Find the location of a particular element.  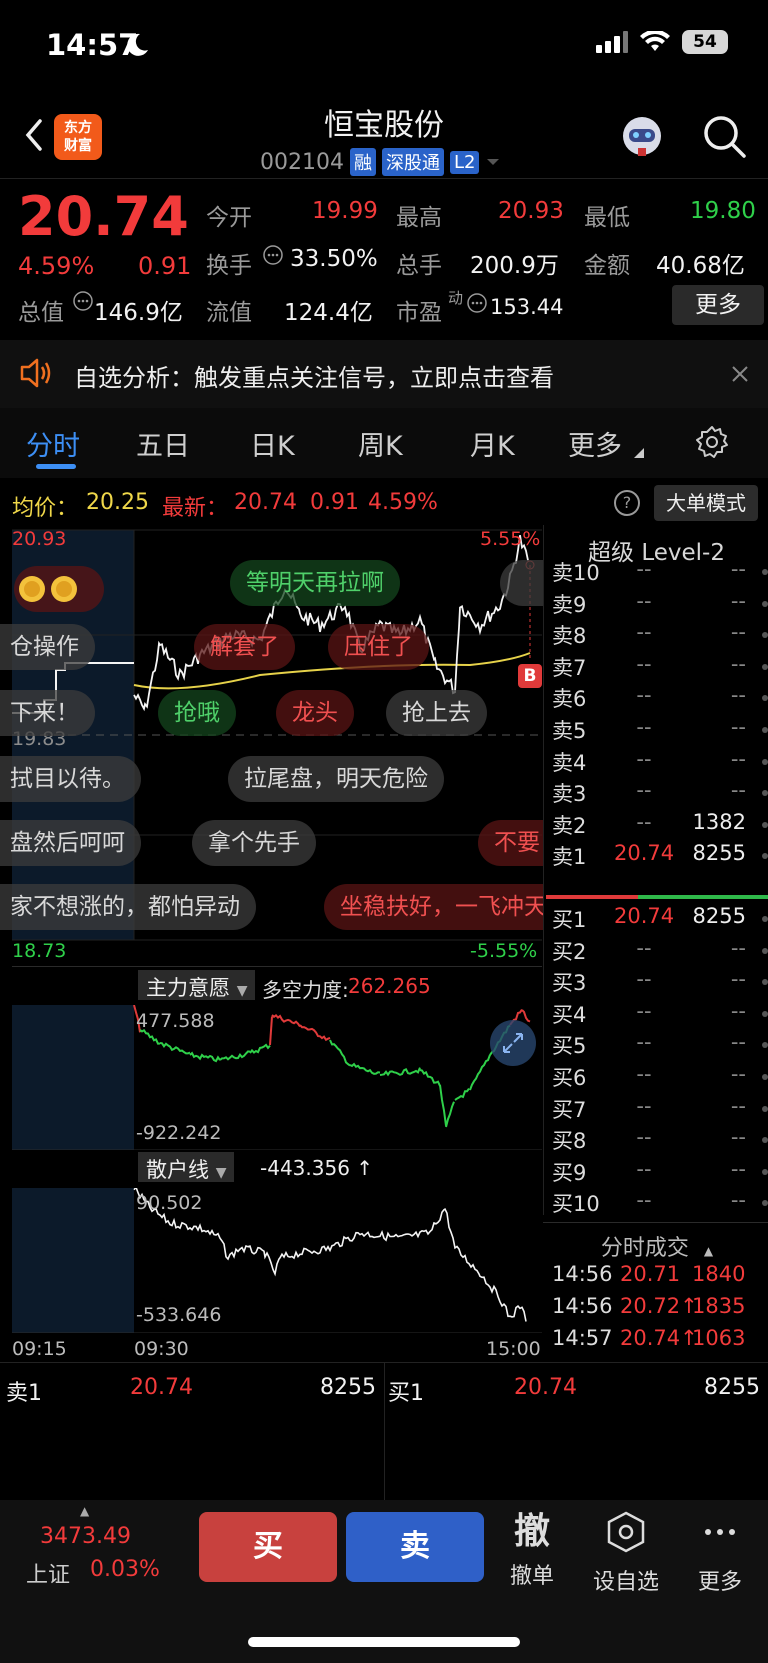

bid-row: 买4 -- -- is located at coordinates (659, 1014).